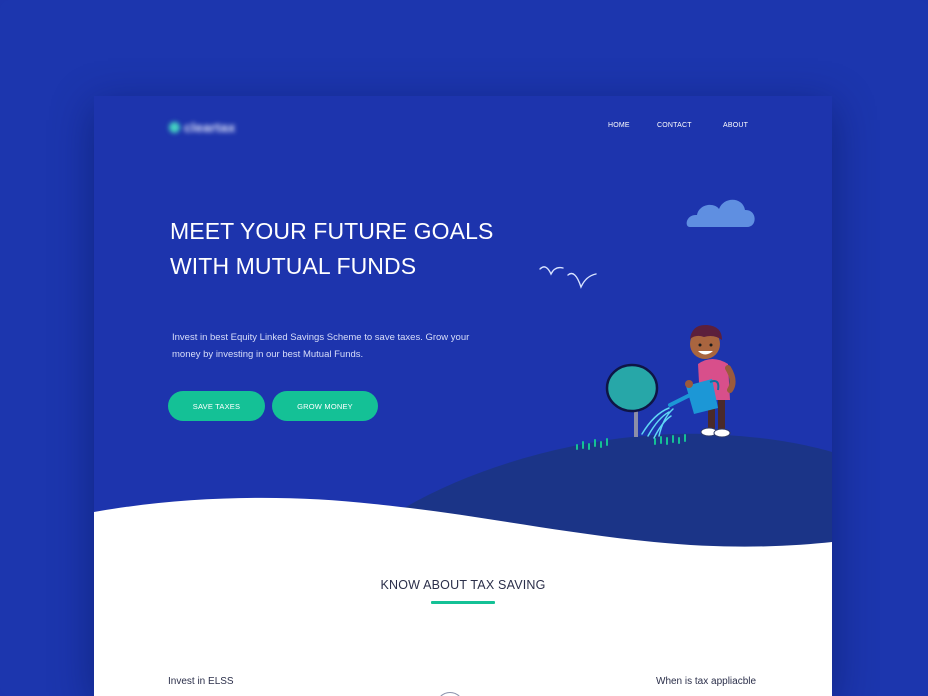 Image resolution: width=928 pixels, height=696 pixels. What do you see at coordinates (332, 231) in the screenshot?
I see `headline-line-1: MEET YOUR FUTURE GOALS` at bounding box center [332, 231].